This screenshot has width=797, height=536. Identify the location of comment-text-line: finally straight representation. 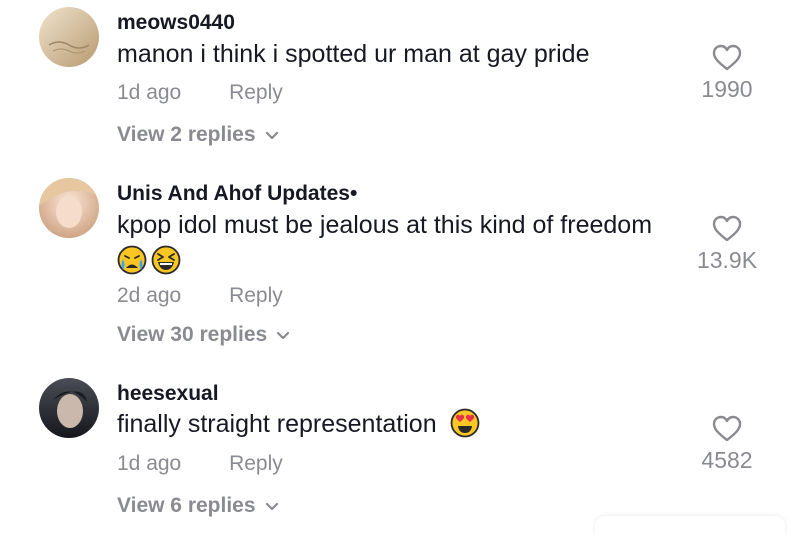
(277, 424).